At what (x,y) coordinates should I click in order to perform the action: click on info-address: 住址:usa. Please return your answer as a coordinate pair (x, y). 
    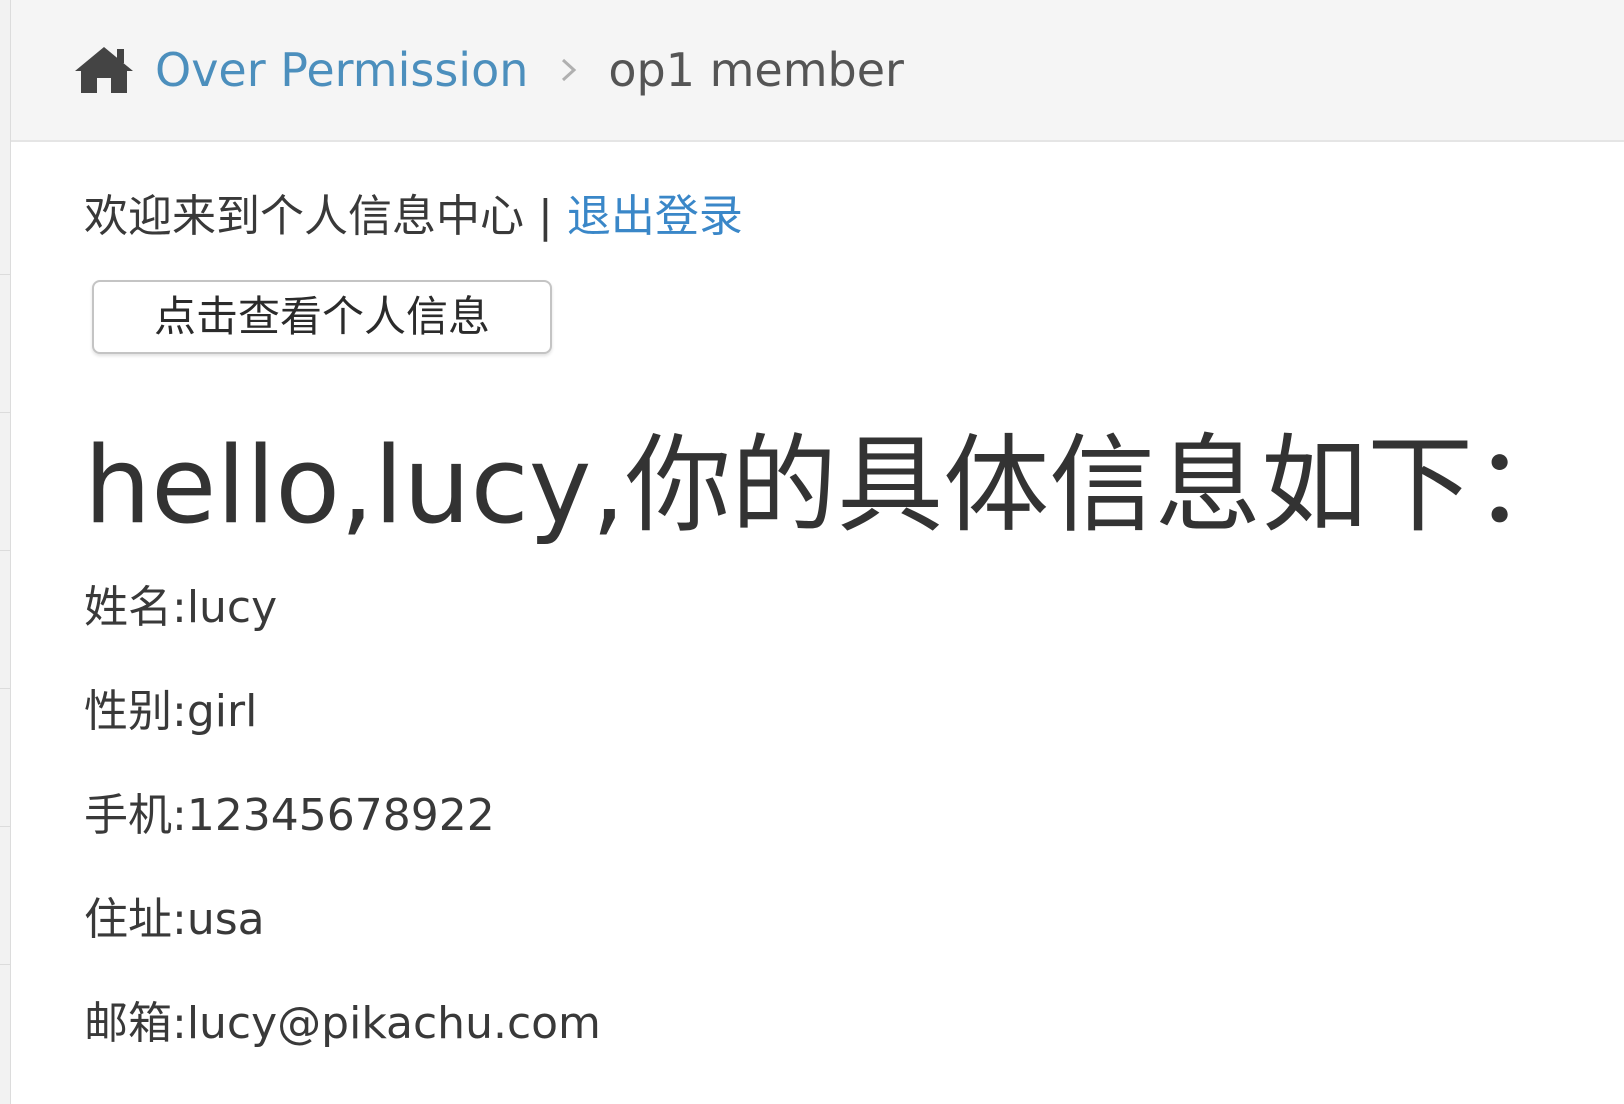
    Looking at the image, I should click on (174, 919).